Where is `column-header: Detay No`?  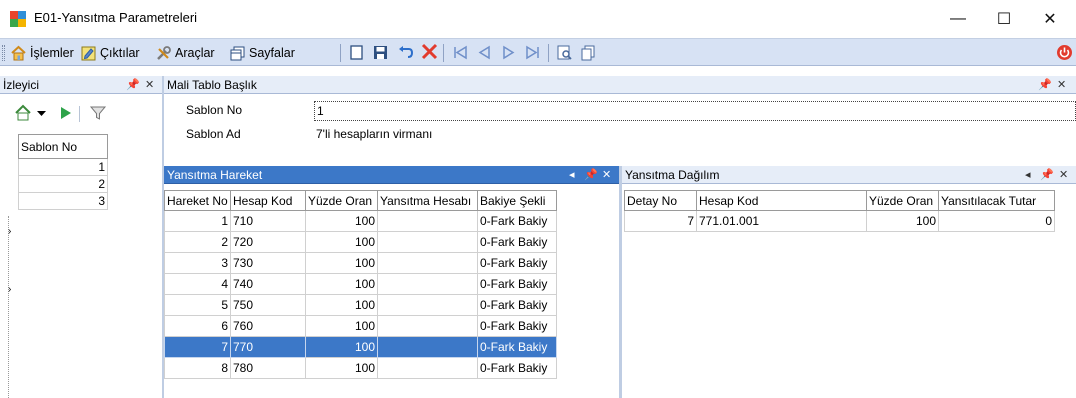
column-header: Detay No is located at coordinates (660, 200).